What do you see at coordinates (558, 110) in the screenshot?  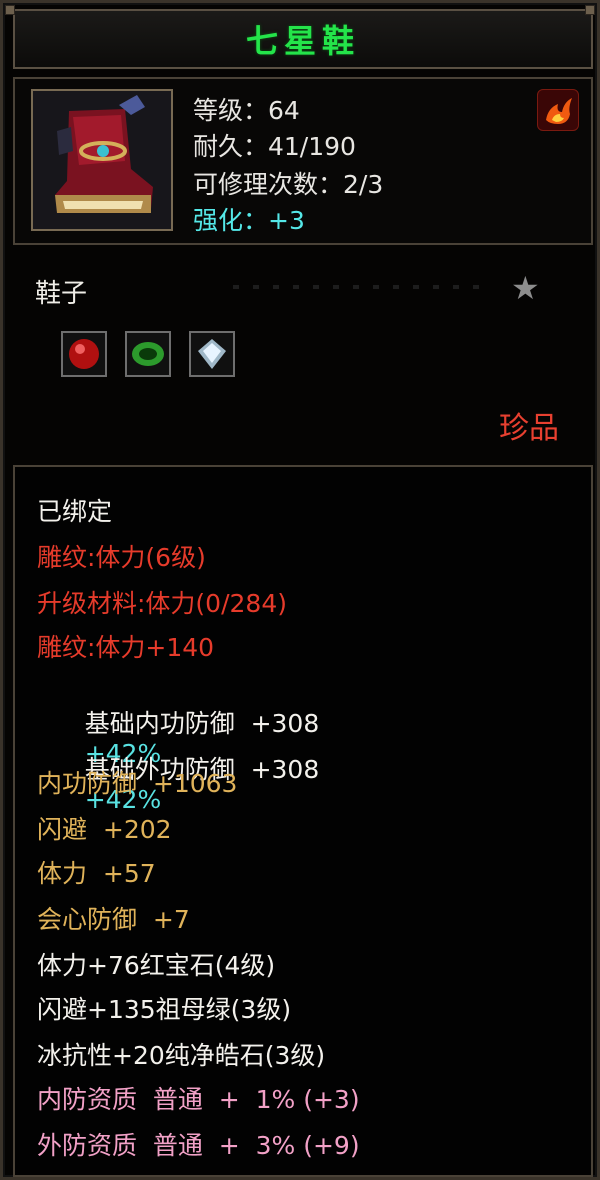 I see `fire-icon` at bounding box center [558, 110].